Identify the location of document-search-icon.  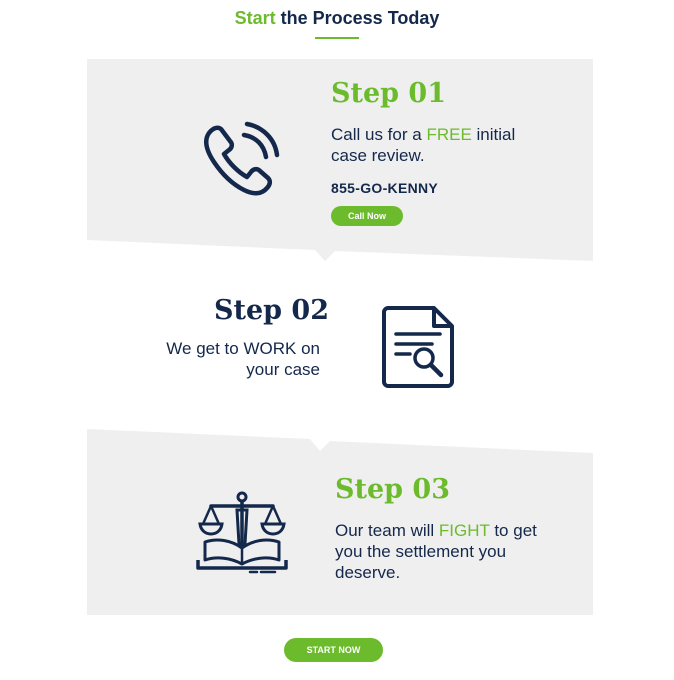
(418, 347).